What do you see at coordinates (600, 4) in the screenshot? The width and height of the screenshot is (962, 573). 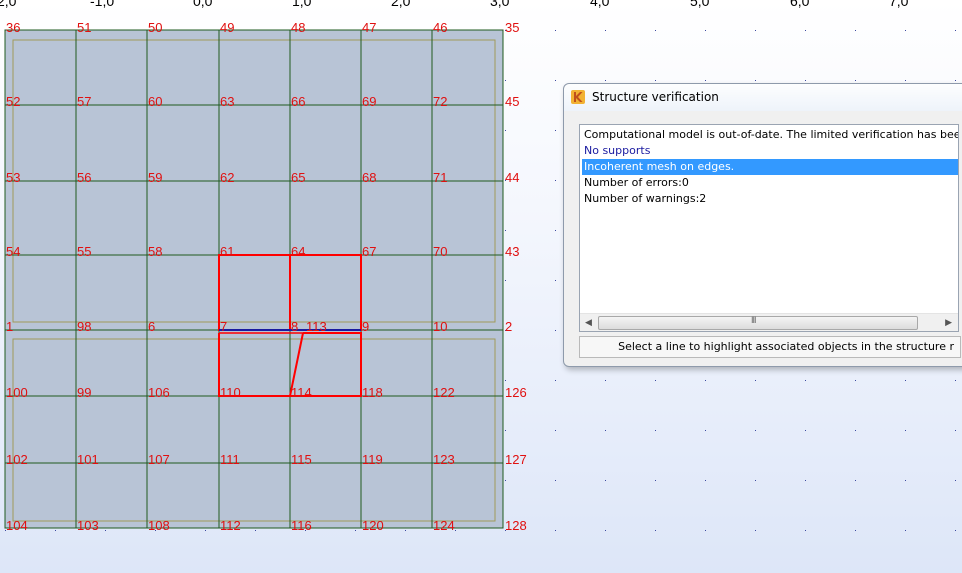 I see `ruler-label: 4,0` at bounding box center [600, 4].